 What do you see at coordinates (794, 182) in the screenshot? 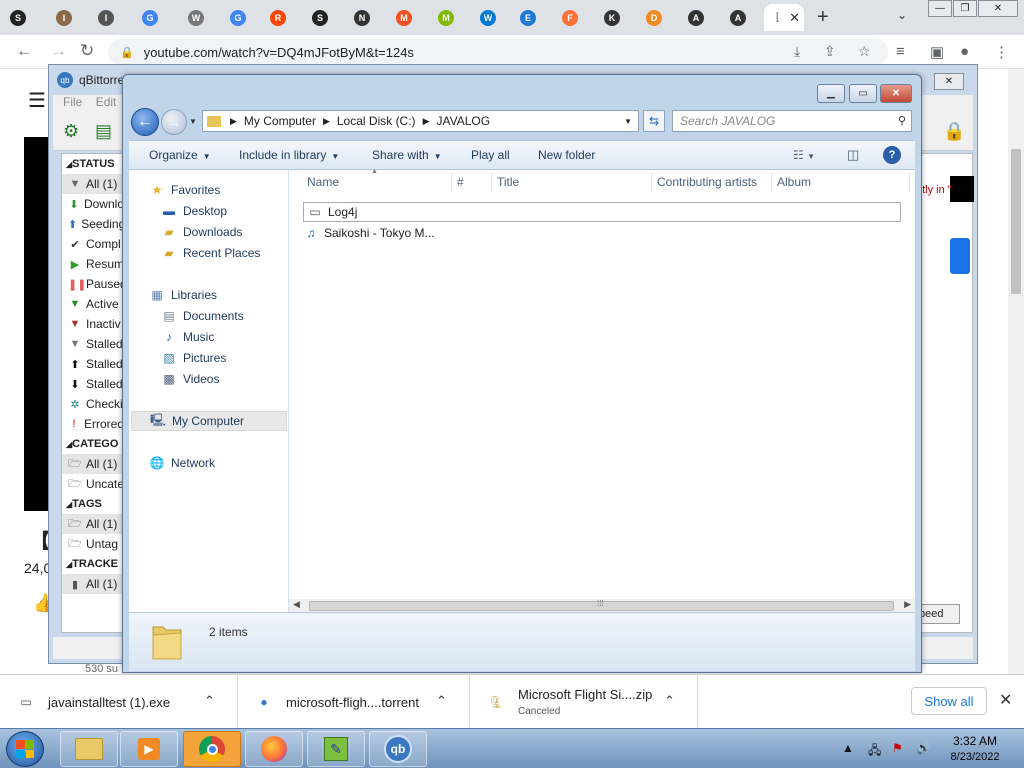
I see `column-header-album: Album` at bounding box center [794, 182].